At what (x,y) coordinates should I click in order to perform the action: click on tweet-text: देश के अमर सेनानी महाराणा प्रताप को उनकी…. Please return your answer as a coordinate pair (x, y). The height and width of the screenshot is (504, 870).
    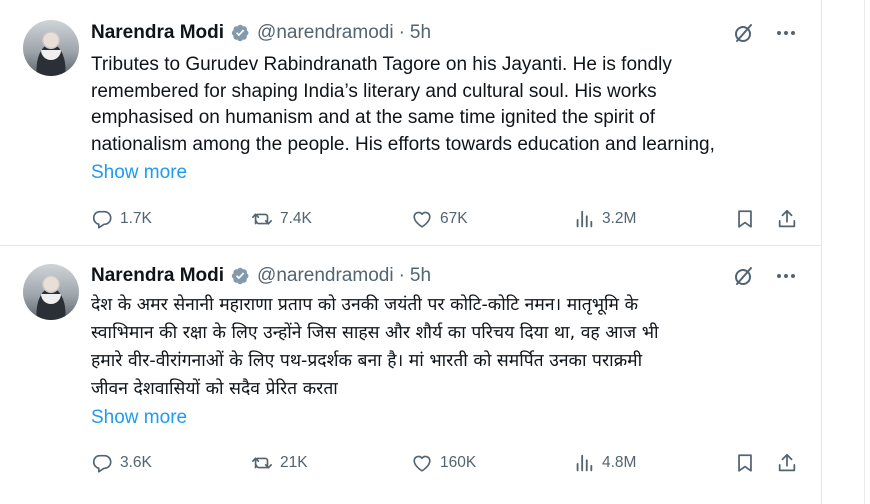
    Looking at the image, I should click on (375, 347).